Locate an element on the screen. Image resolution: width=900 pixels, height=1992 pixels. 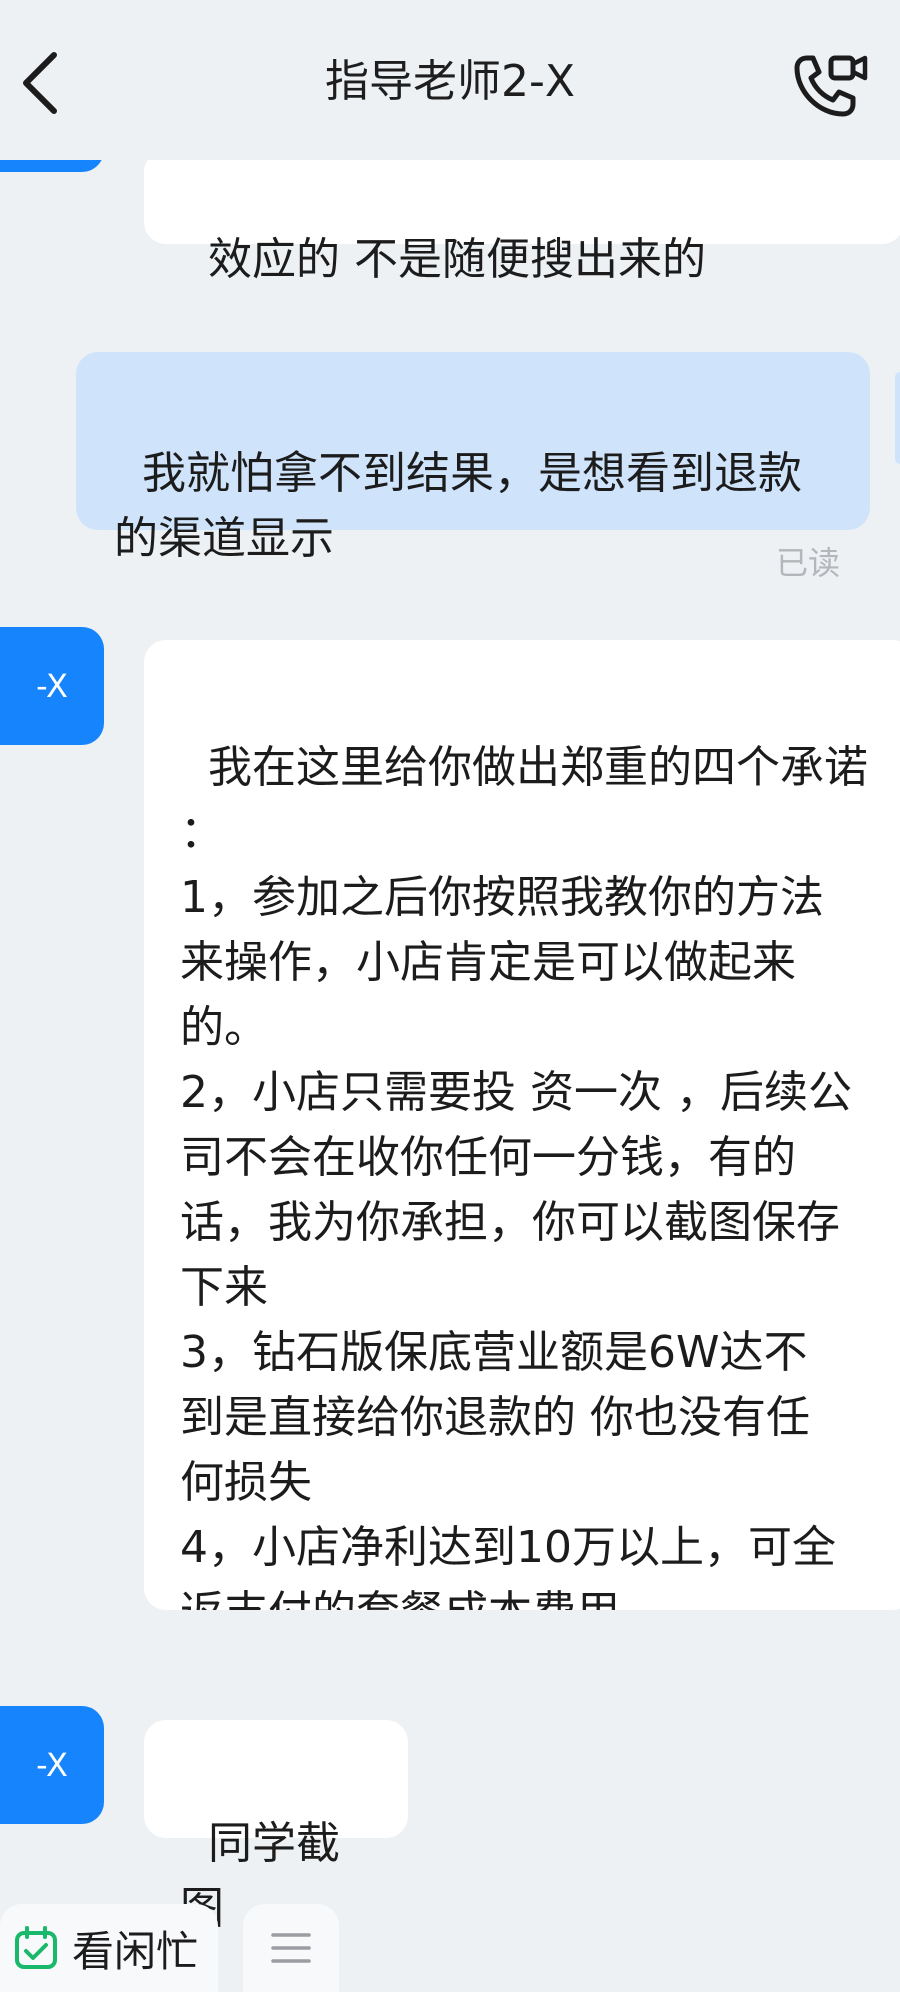
call-button is located at coordinates (831, 85).